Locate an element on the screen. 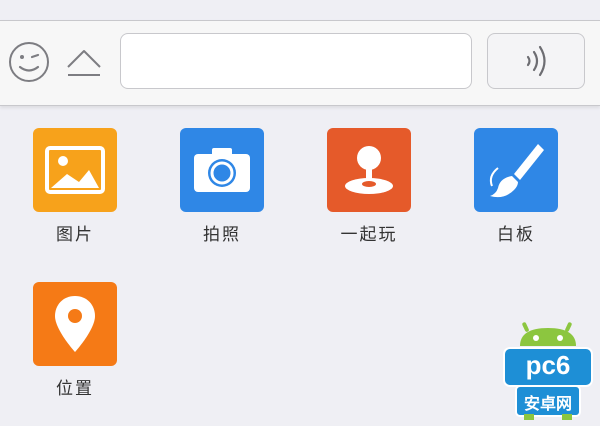  panel-item-whiteboard: 白板 is located at coordinates (516, 186).